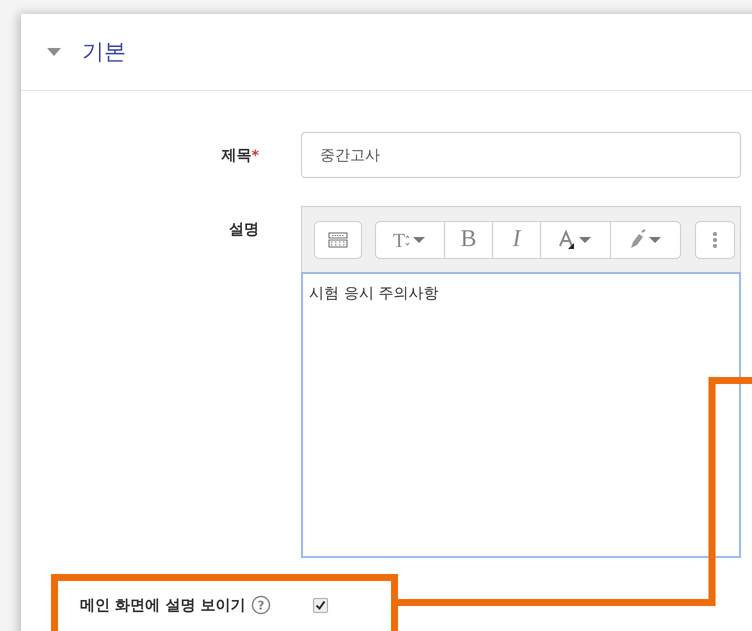 This screenshot has width=752, height=631. What do you see at coordinates (260, 605) in the screenshot?
I see `help-icon: ?` at bounding box center [260, 605].